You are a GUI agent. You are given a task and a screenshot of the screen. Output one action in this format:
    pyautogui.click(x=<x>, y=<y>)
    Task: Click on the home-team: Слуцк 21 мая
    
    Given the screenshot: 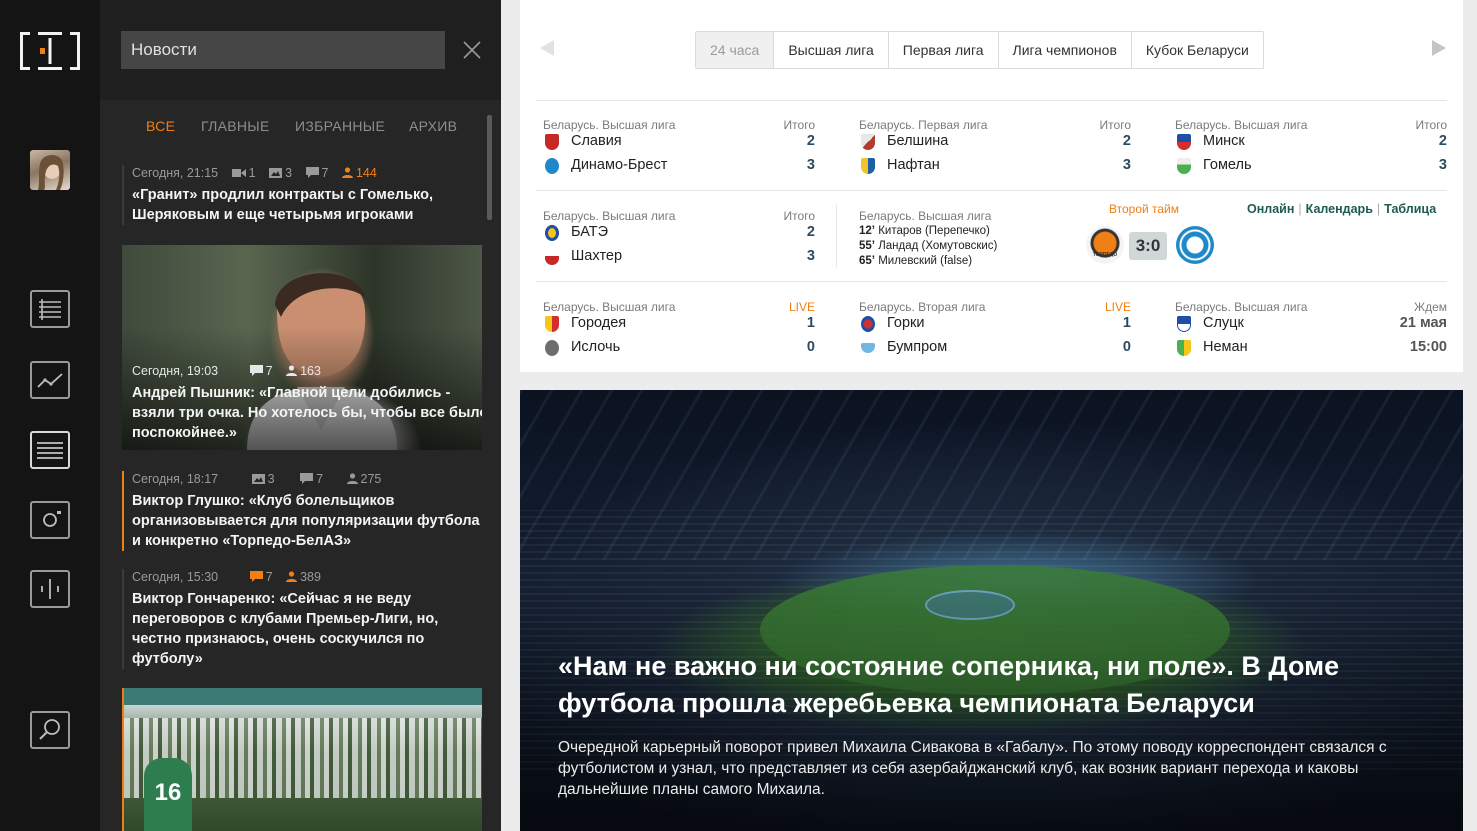 What is the action you would take?
    pyautogui.click(x=1311, y=324)
    